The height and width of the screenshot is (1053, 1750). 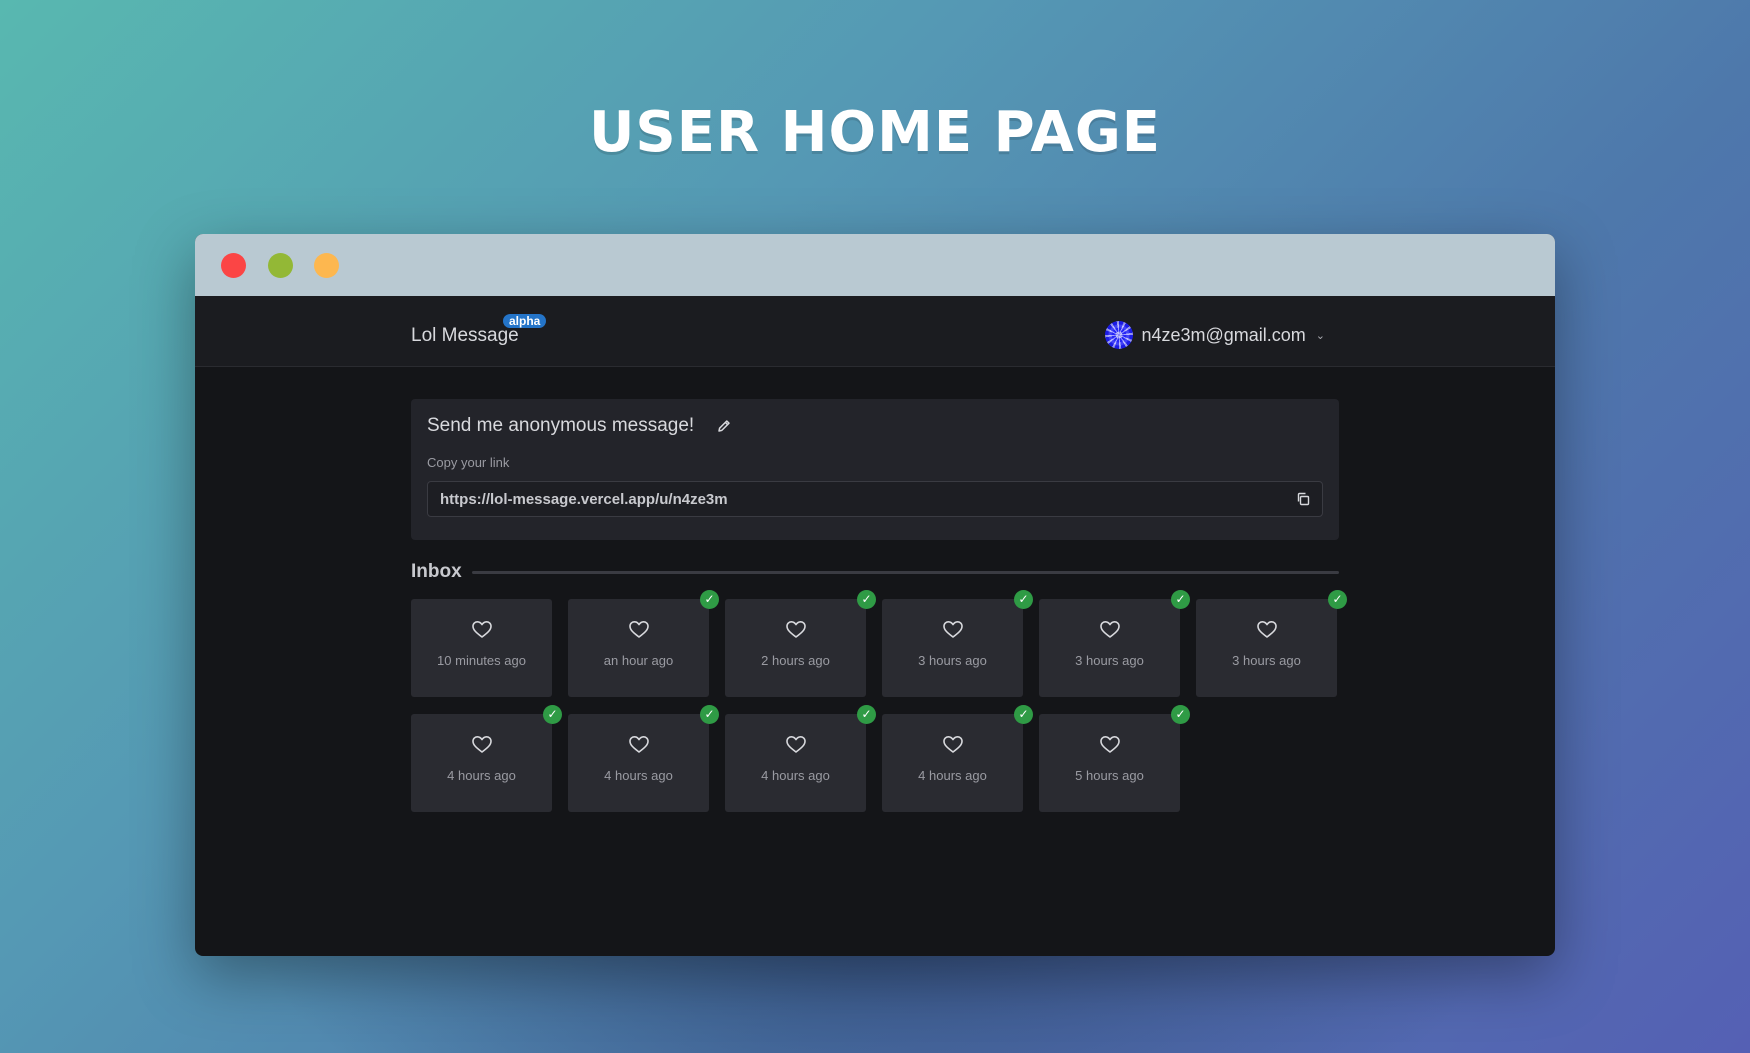 I want to click on avatar, so click(x=1119, y=335).